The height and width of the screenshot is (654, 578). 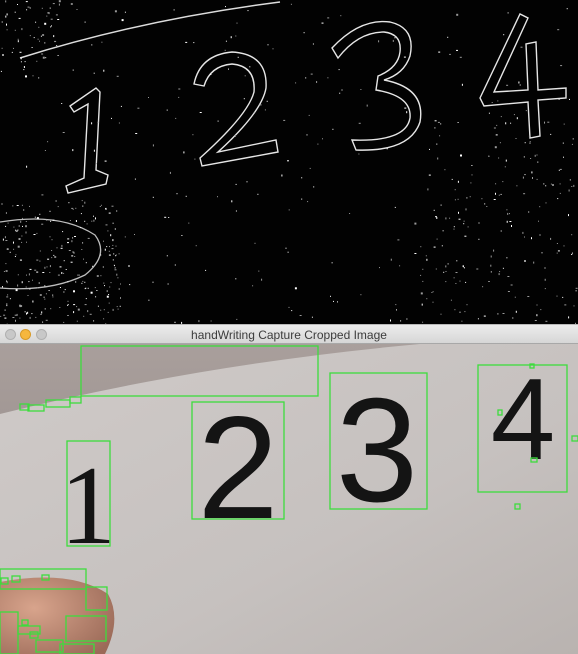 I want to click on capture-digit-2: 2, so click(x=237, y=467).